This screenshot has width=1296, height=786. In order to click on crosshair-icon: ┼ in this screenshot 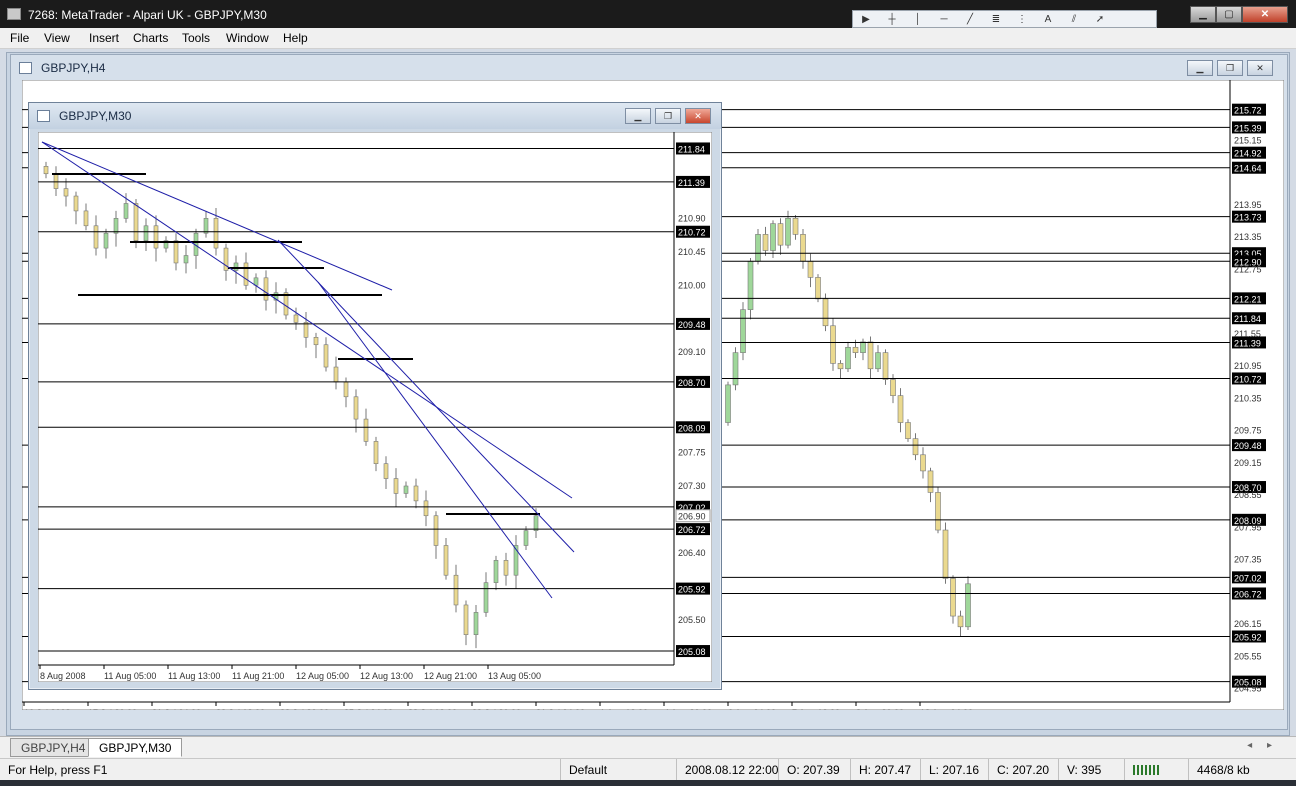, I will do `click(892, 20)`.